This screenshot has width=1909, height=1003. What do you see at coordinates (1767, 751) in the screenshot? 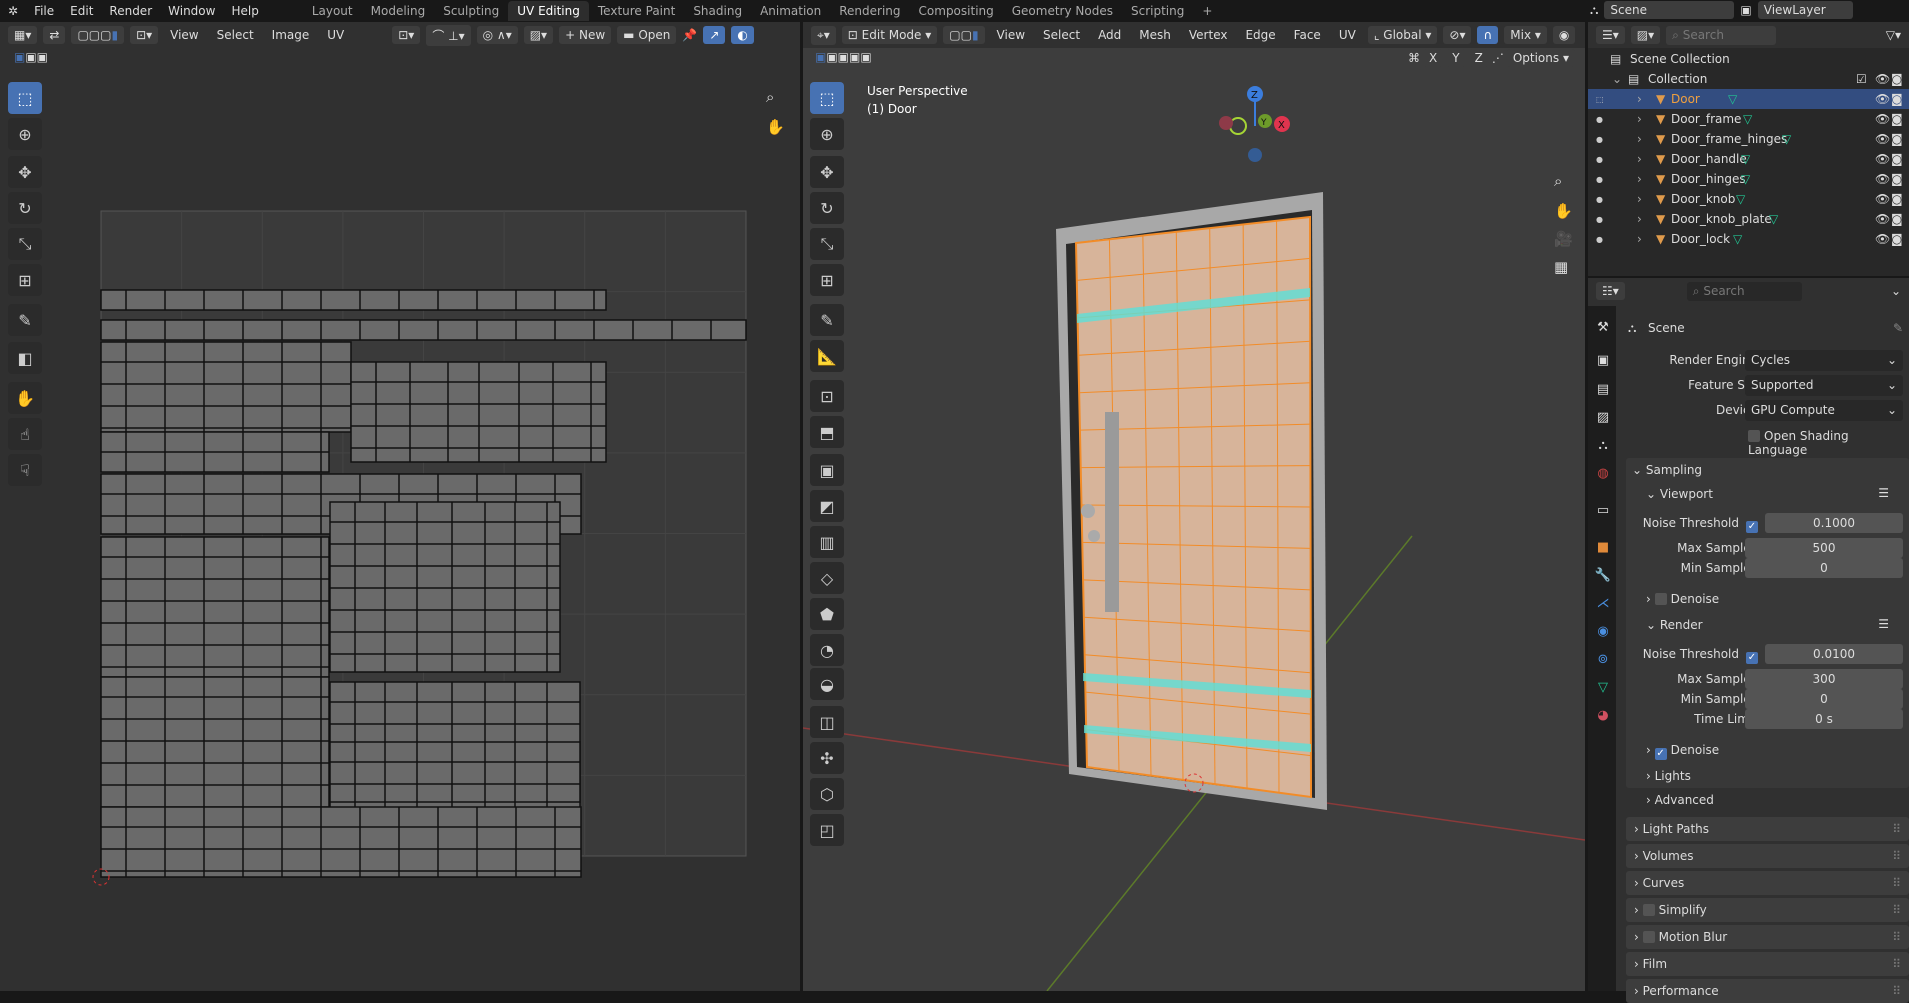
I see `render-denoise-row: › ✓ Denoise` at bounding box center [1767, 751].